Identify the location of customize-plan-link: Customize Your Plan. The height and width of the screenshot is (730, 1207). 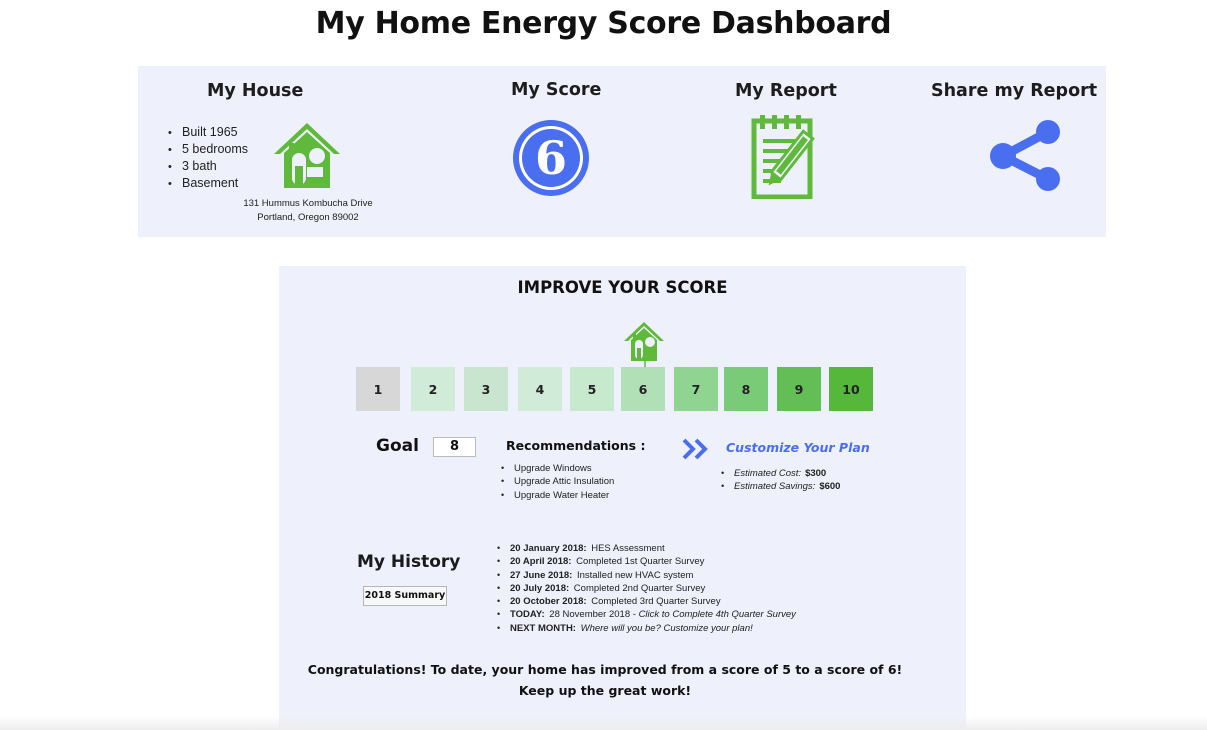
(798, 447).